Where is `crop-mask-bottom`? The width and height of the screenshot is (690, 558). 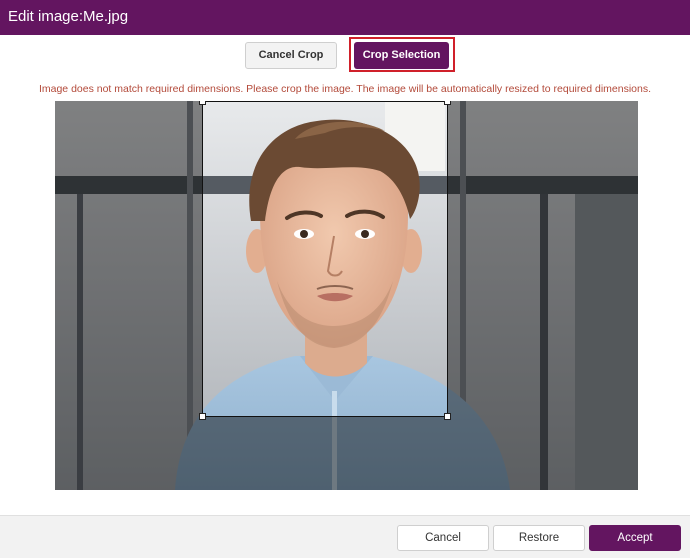
crop-mask-bottom is located at coordinates (325, 453).